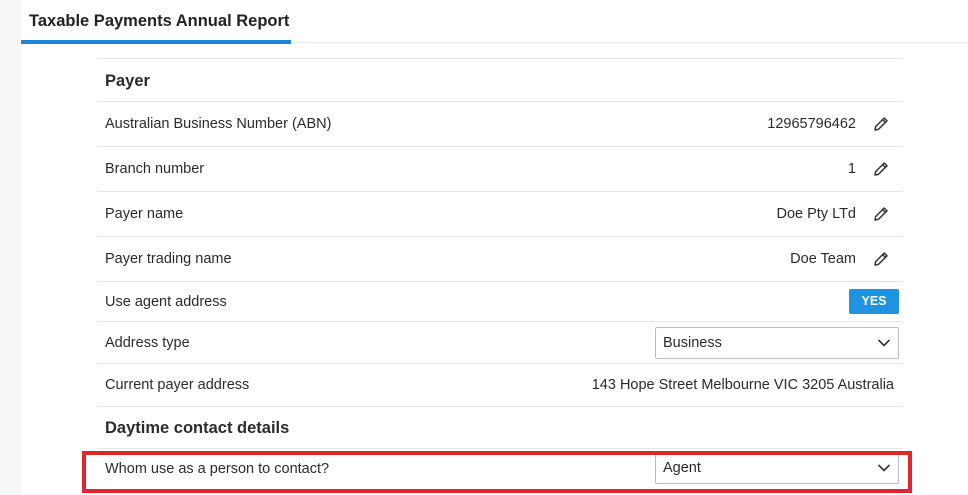 The height and width of the screenshot is (495, 968). What do you see at coordinates (166, 302) in the screenshot?
I see `use-agent-address-label: Use agent address` at bounding box center [166, 302].